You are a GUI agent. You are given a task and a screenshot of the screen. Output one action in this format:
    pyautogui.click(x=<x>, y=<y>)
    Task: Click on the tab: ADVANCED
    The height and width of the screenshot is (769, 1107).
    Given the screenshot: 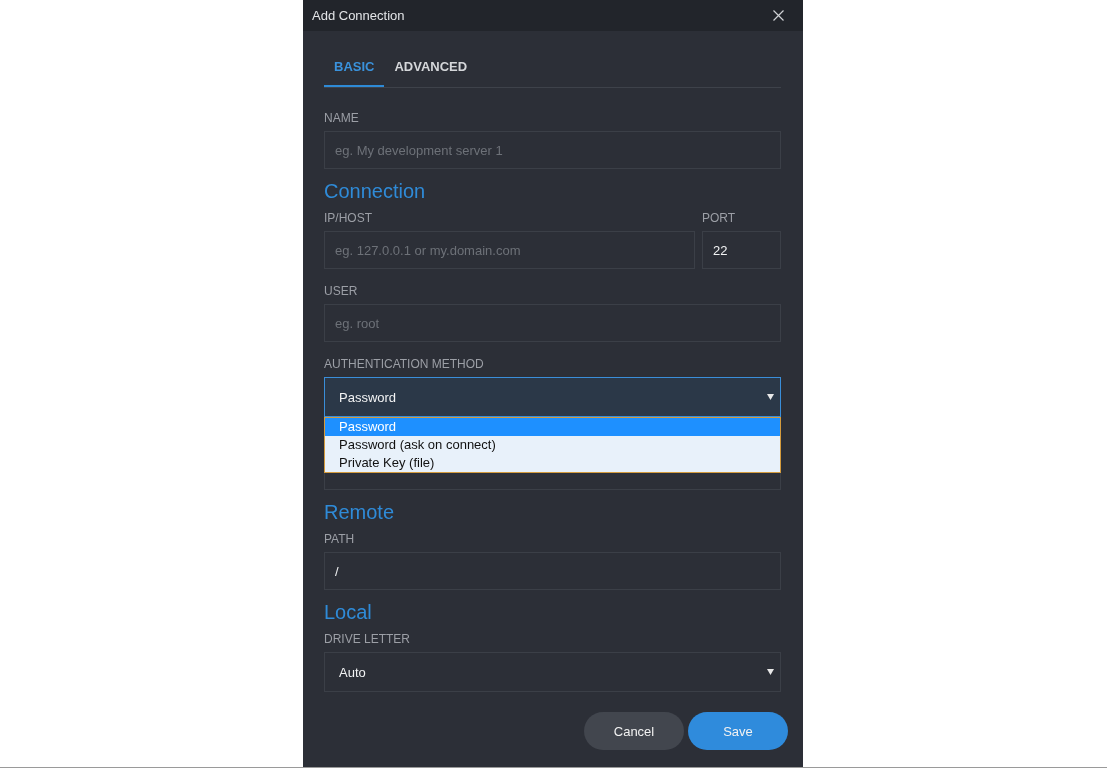 What is the action you would take?
    pyautogui.click(x=431, y=67)
    